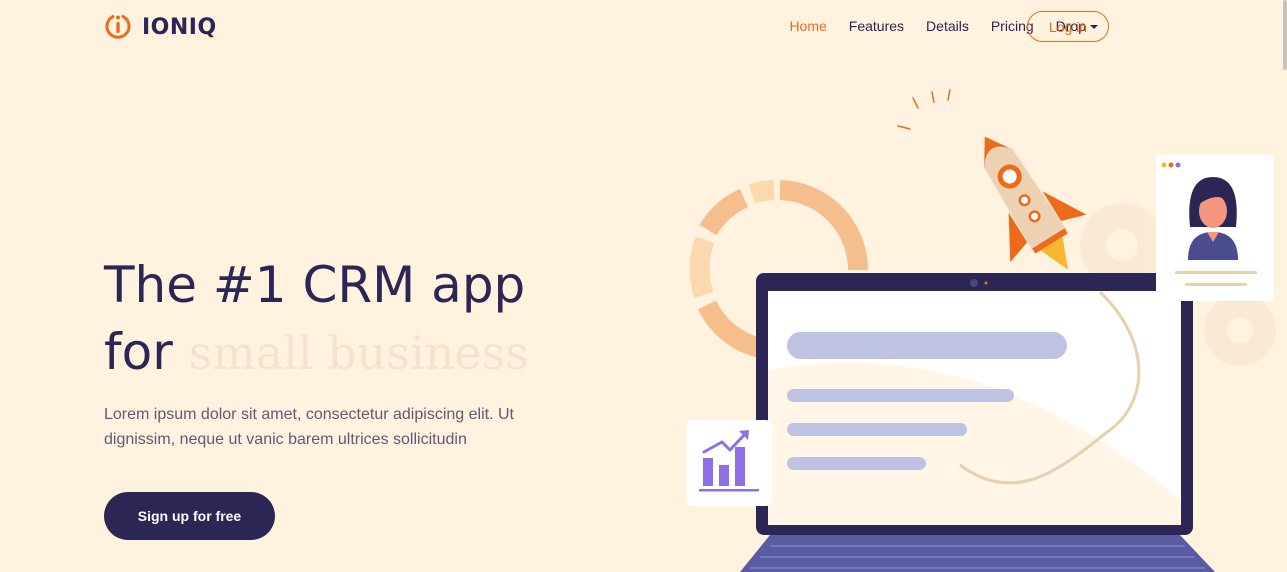  I want to click on nav-item-features: Features, so click(876, 26).